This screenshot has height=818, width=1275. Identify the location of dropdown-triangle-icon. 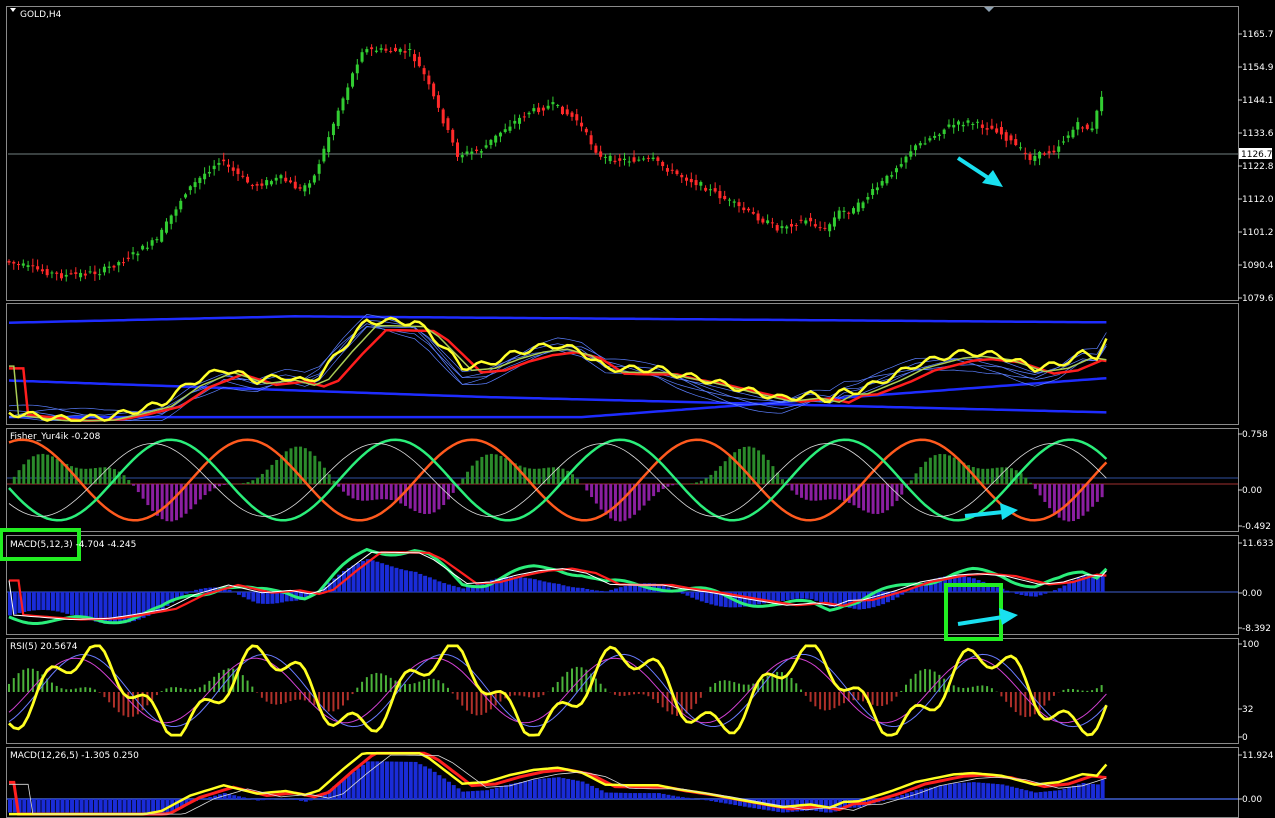
(13, 10).